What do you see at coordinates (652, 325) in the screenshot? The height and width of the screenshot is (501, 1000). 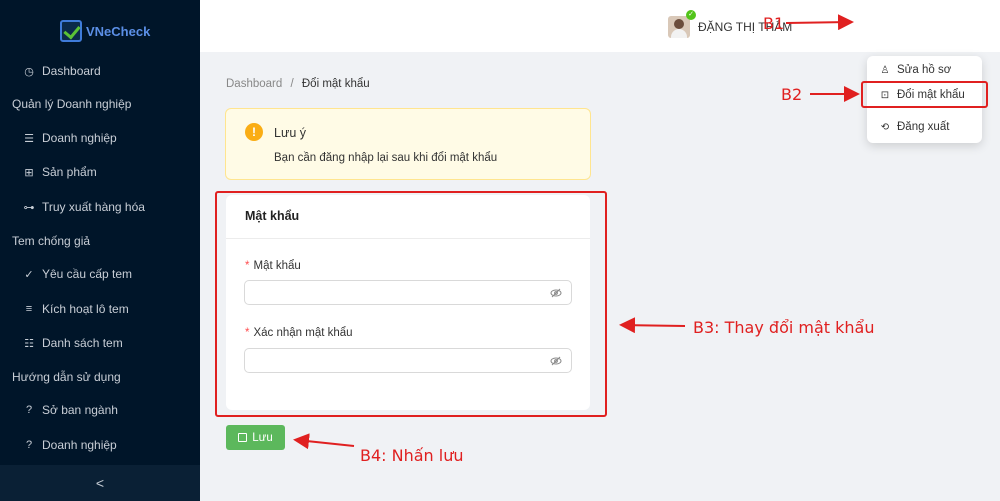 I see `arrow-b3` at bounding box center [652, 325].